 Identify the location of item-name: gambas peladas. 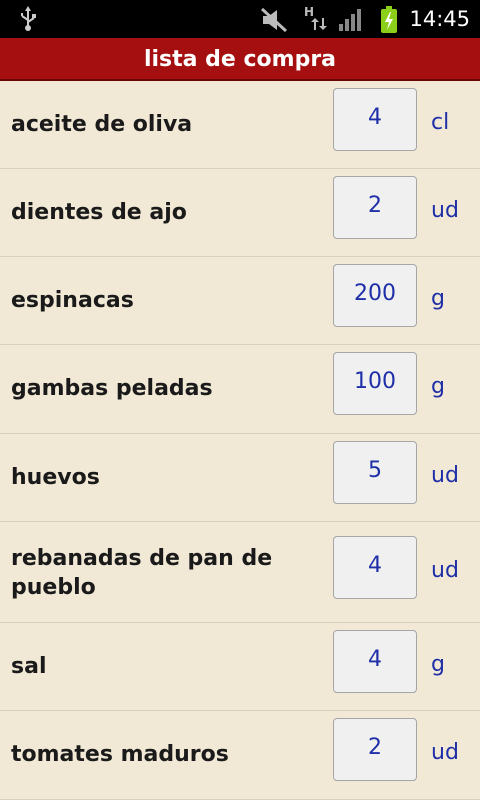
(112, 388).